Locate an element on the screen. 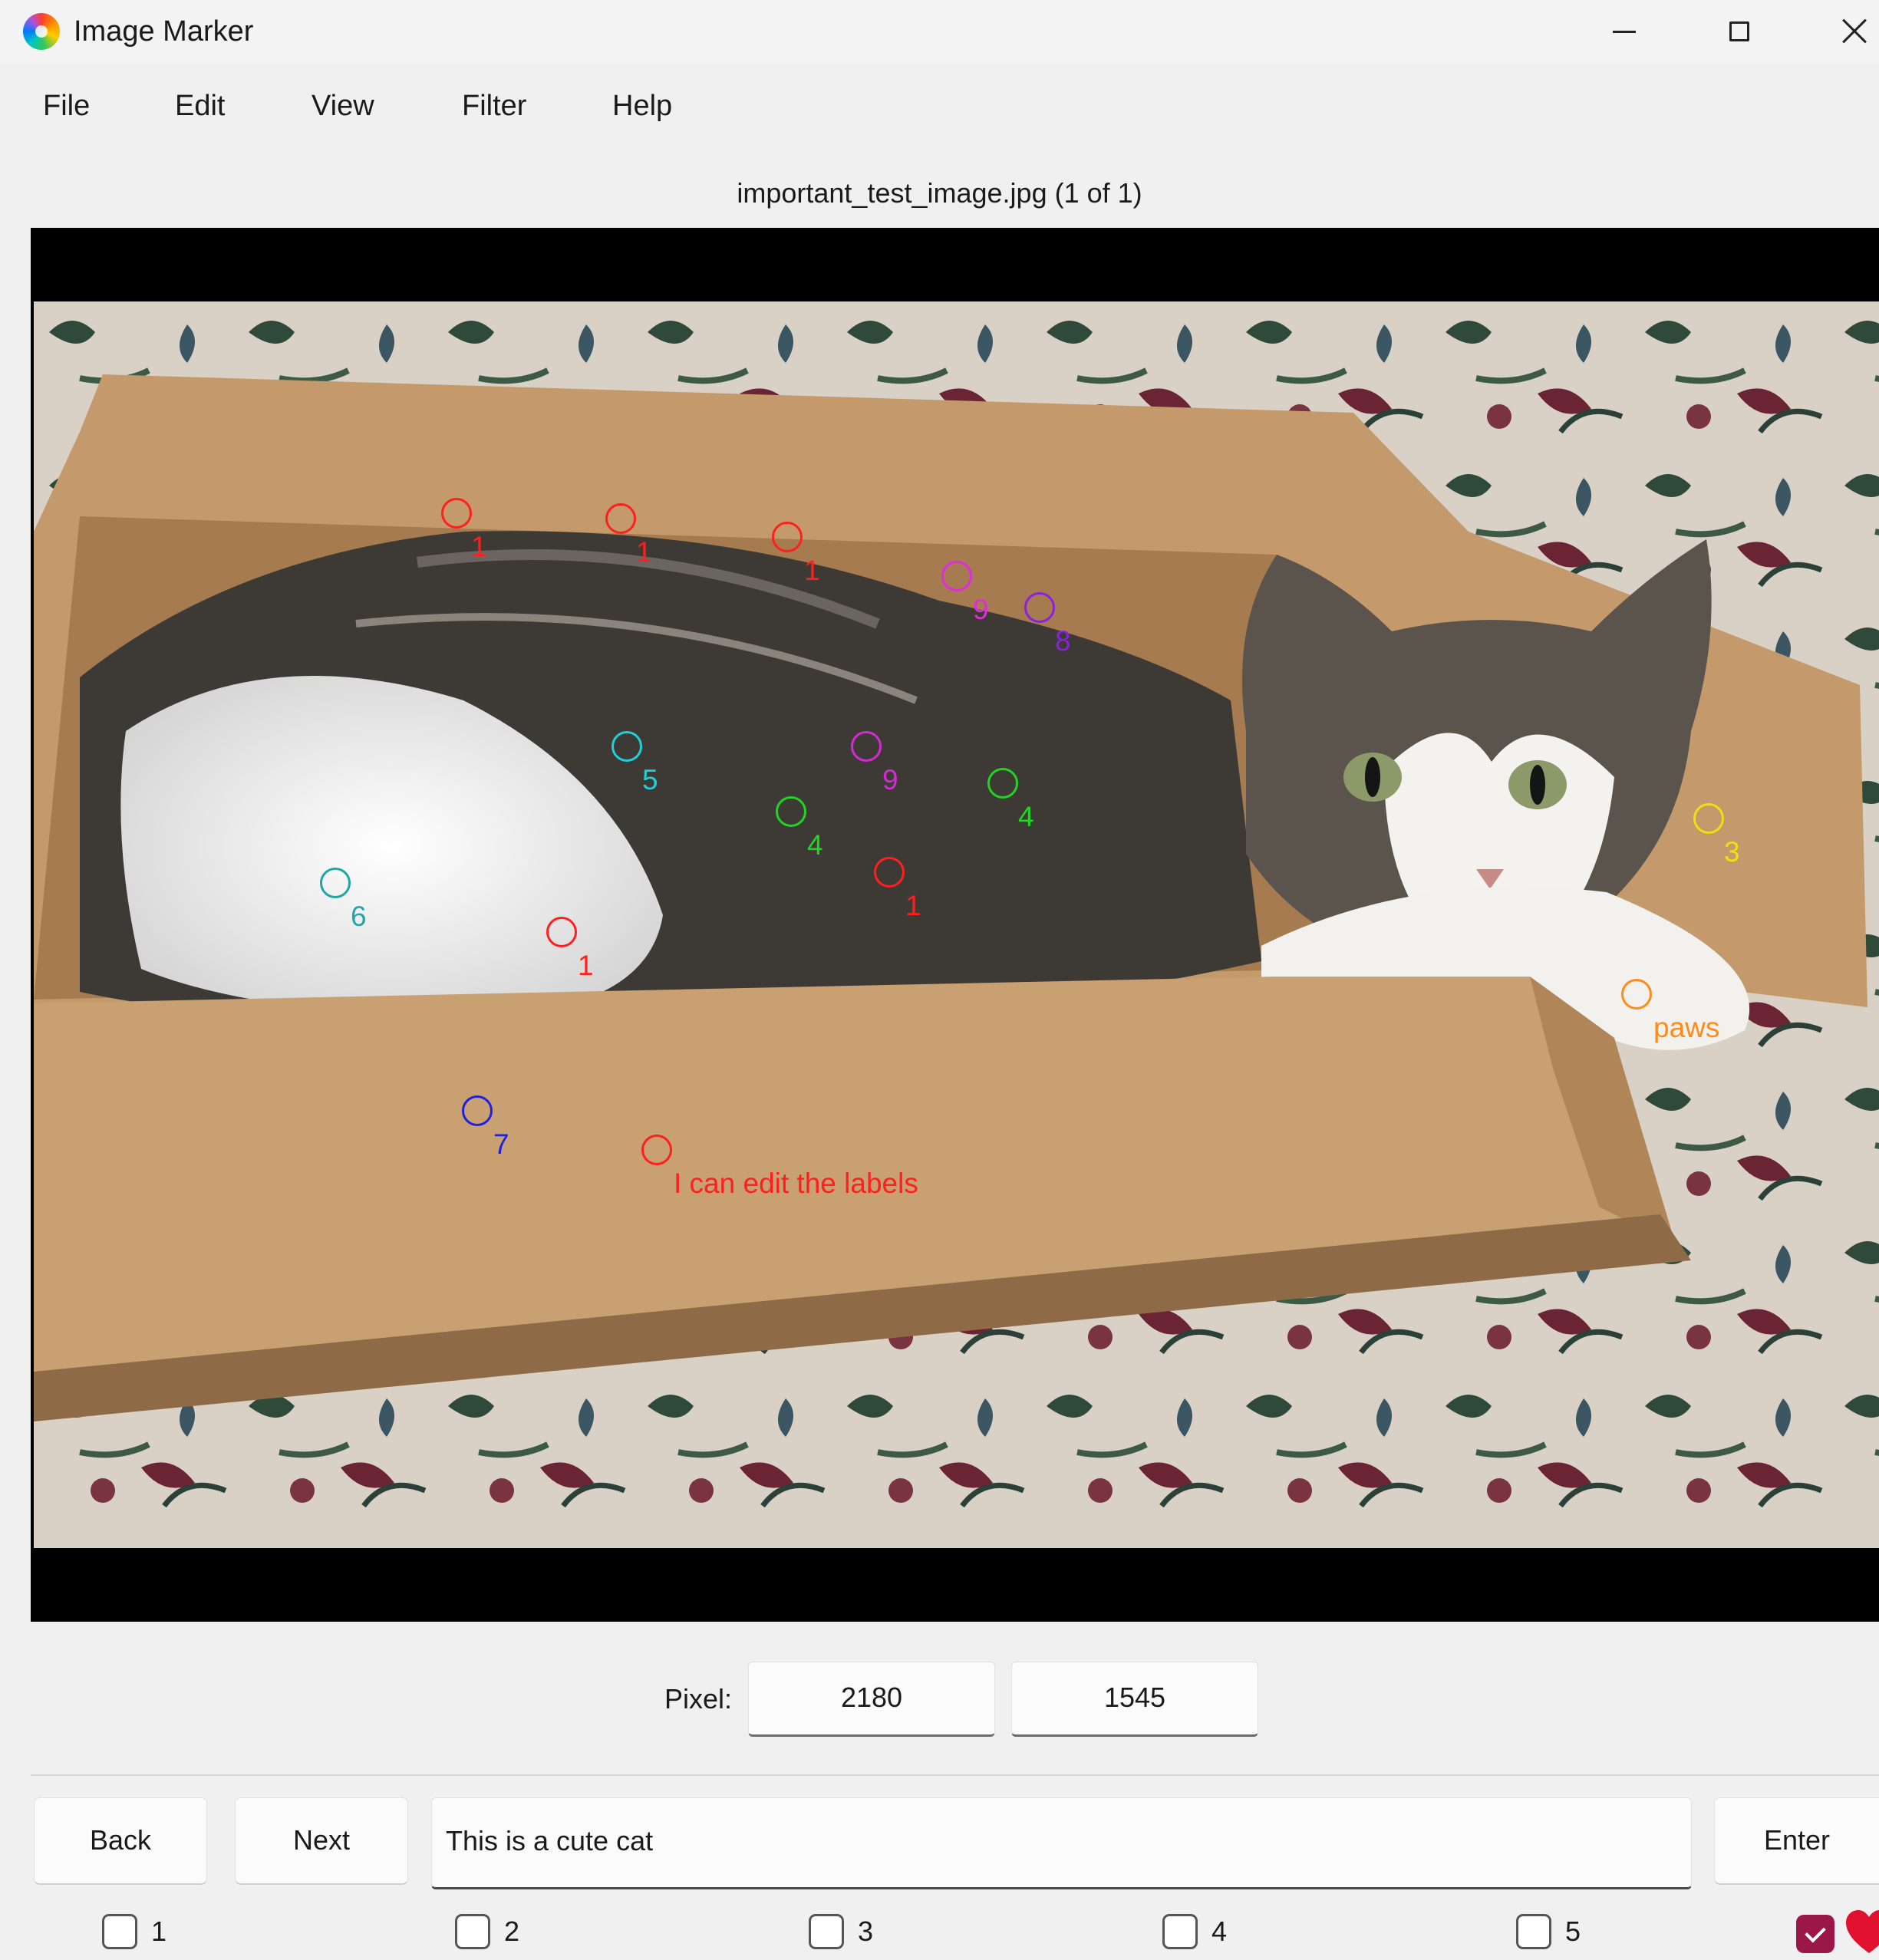  checkbox-2: 2 is located at coordinates (487, 1931).